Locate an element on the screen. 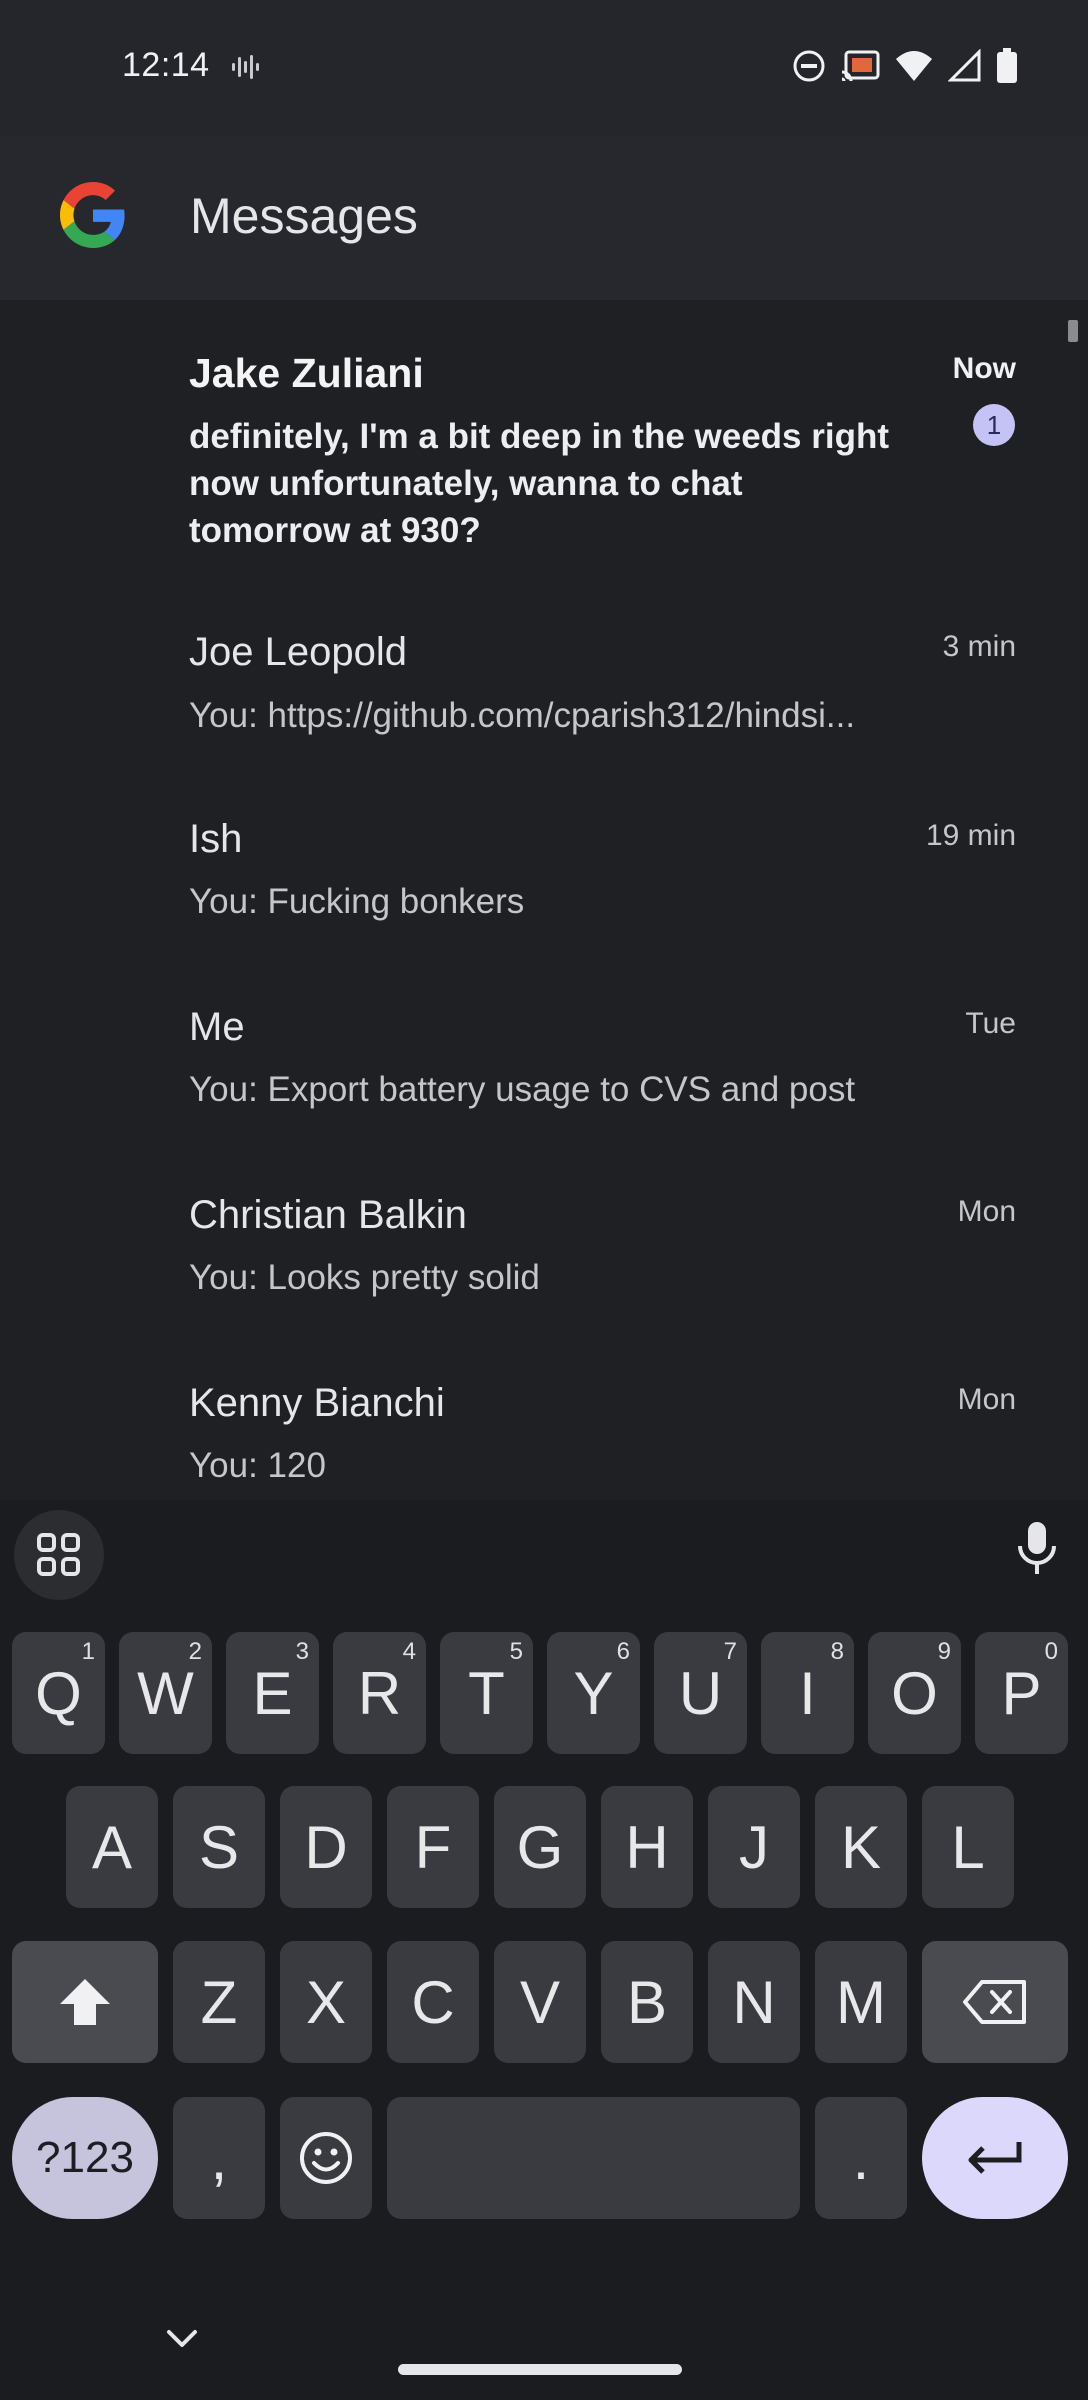 Image resolution: width=1088 pixels, height=2400 pixels. conversation-item: Ish 19 min You: Fucking bonkers is located at coordinates (544, 885).